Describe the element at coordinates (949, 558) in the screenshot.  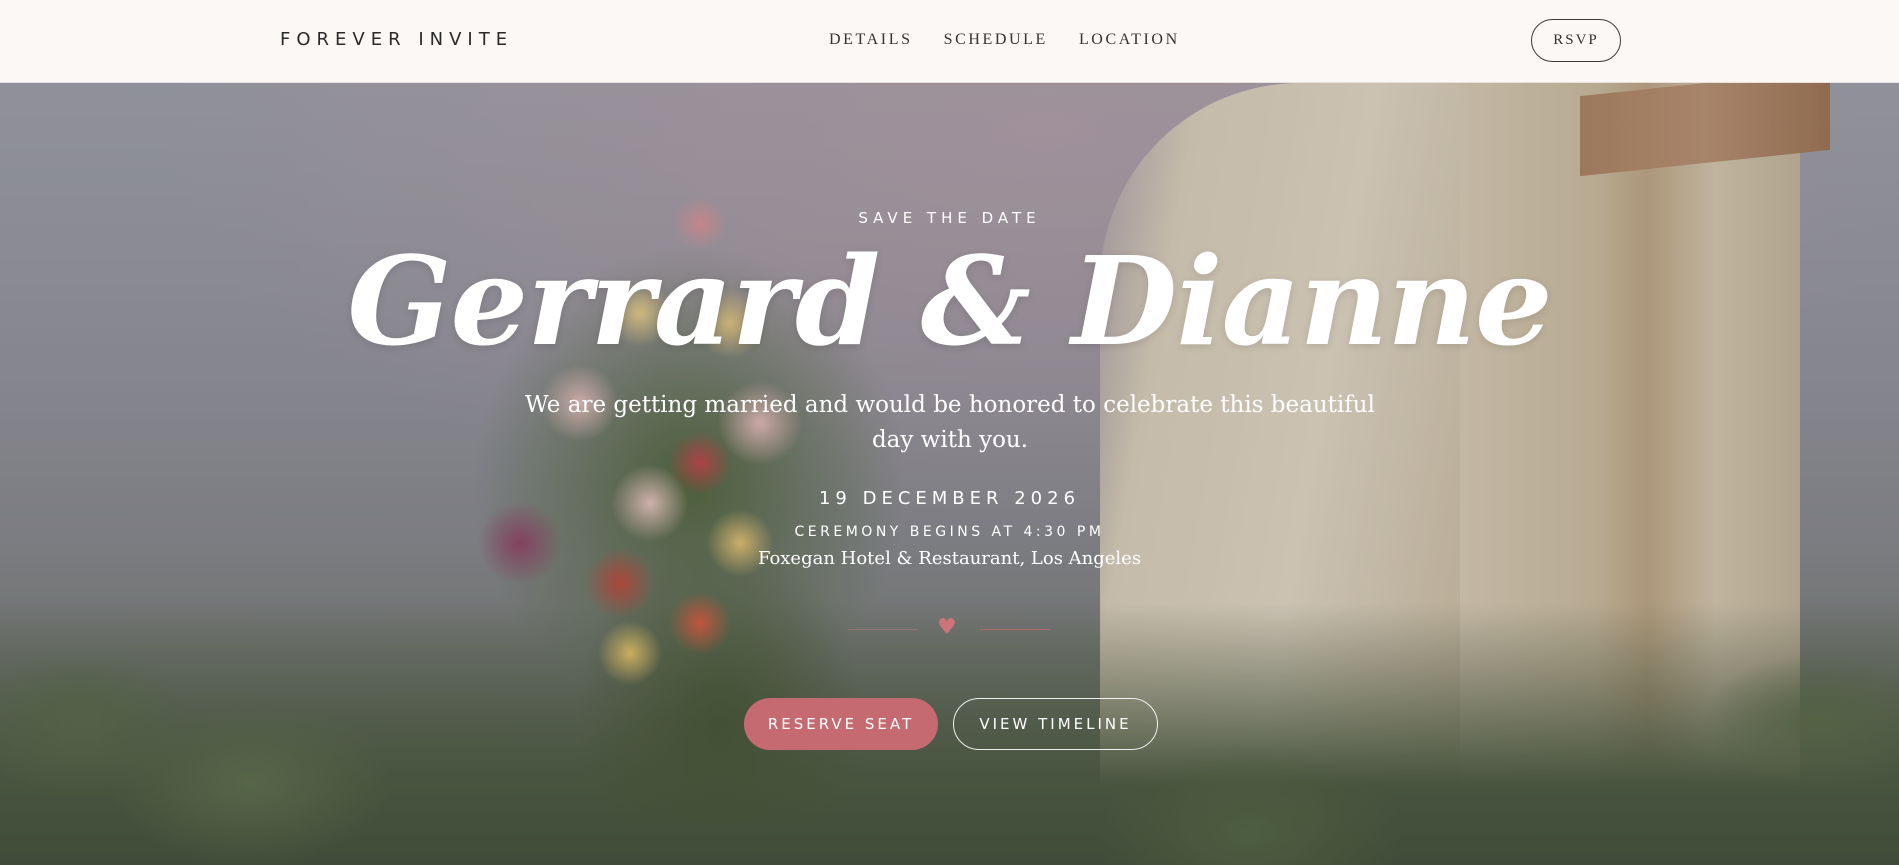
I see `venue-name: Foxegan Hotel & Restaurant, Los Angeles` at that location.